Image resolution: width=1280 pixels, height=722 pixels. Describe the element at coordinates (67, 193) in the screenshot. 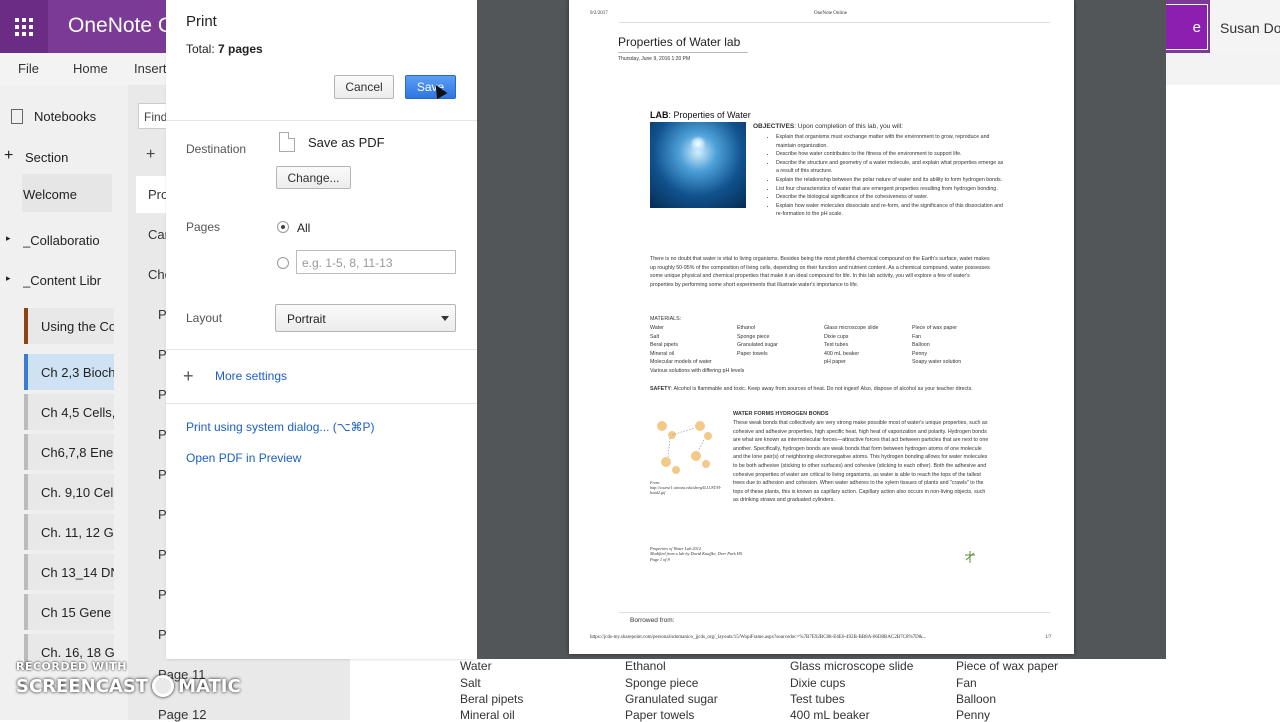

I see `section-welcome: Welcome` at that location.